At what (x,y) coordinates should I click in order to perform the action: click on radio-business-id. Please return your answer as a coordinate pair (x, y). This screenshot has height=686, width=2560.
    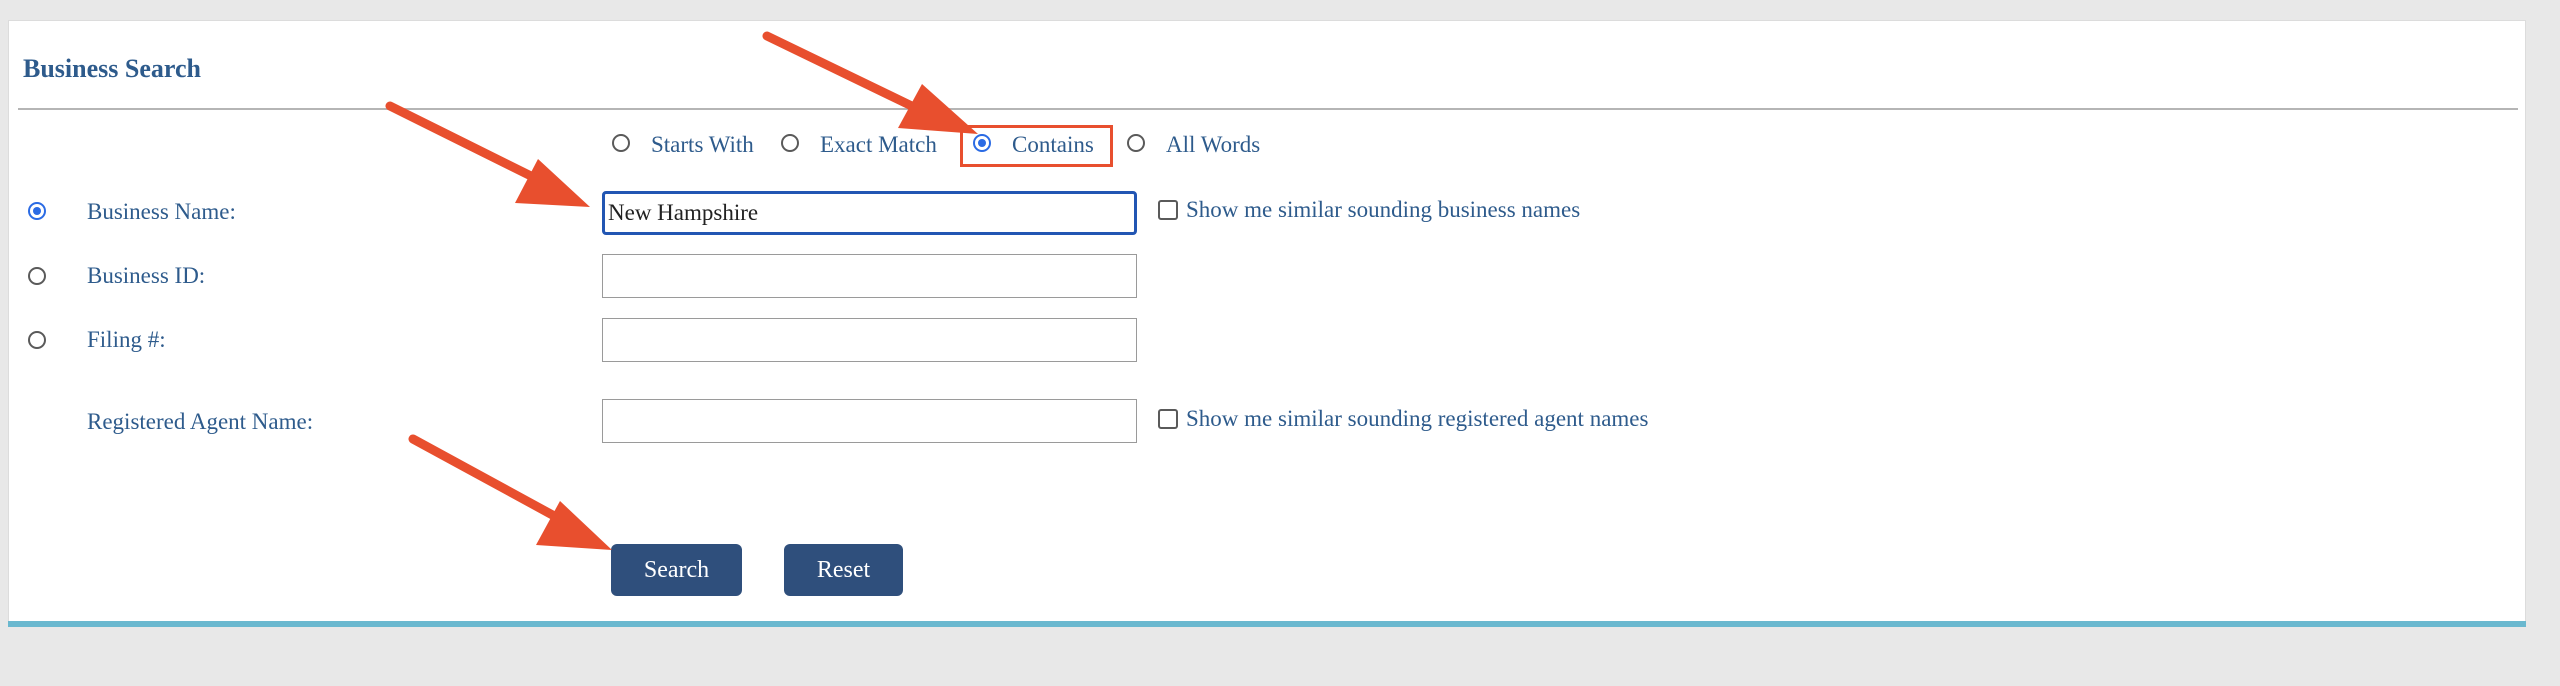
    Looking at the image, I should click on (37, 276).